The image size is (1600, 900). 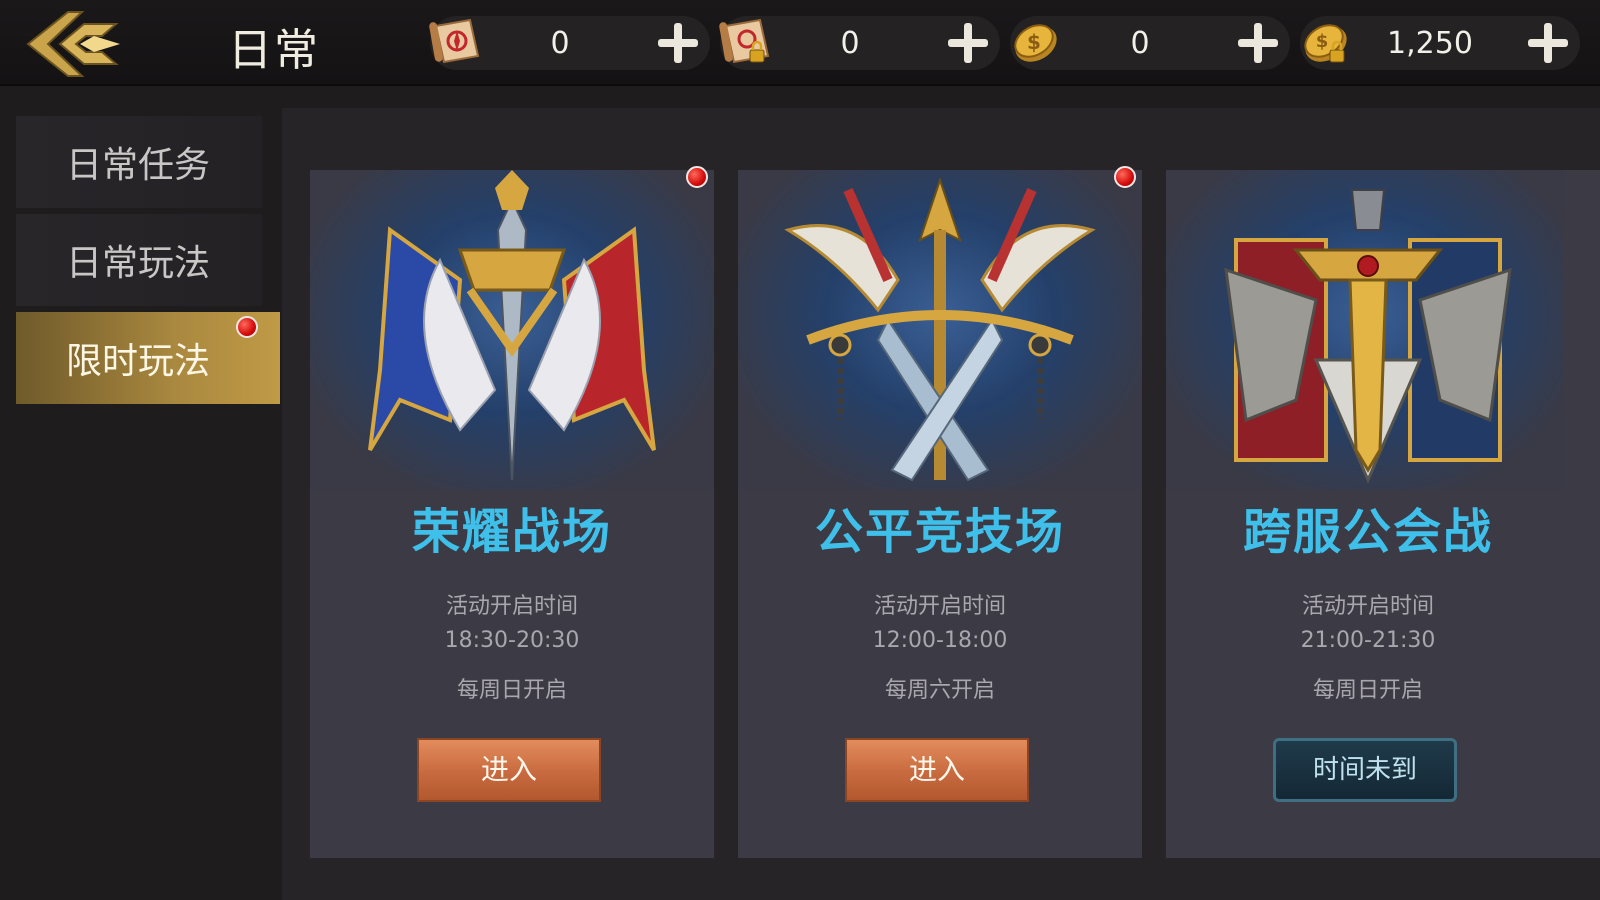 I want to click on top-bar: 日常 0 0 $ 0 $ 1,250, so click(x=800, y=43).